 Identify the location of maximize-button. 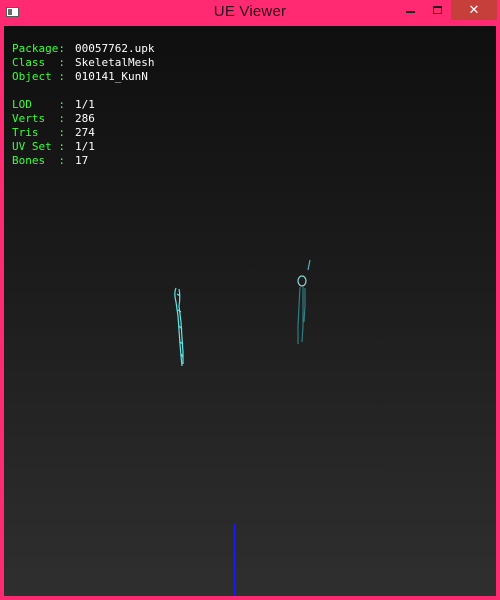
(437, 10).